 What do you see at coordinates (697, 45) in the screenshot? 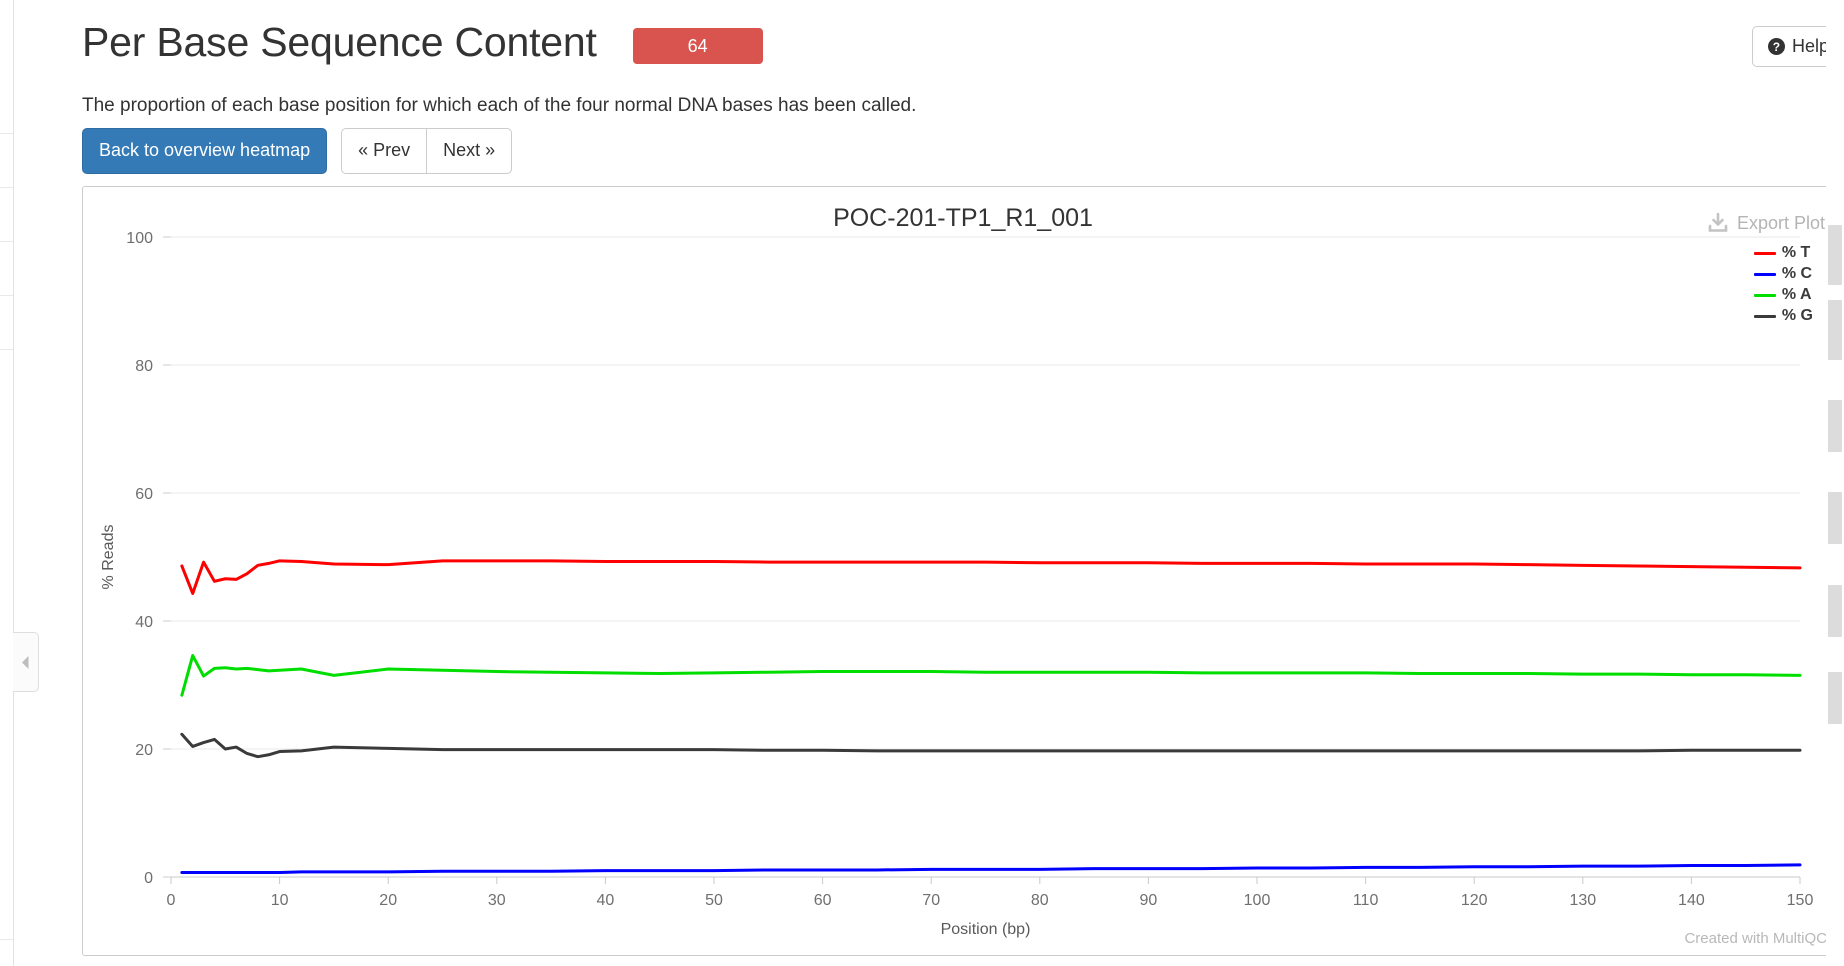
I see `status-badge: 64` at bounding box center [697, 45].